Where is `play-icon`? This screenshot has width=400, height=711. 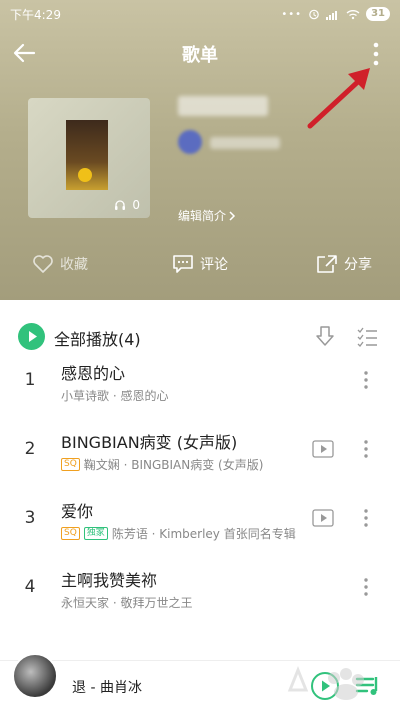
play-icon is located at coordinates (33, 336).